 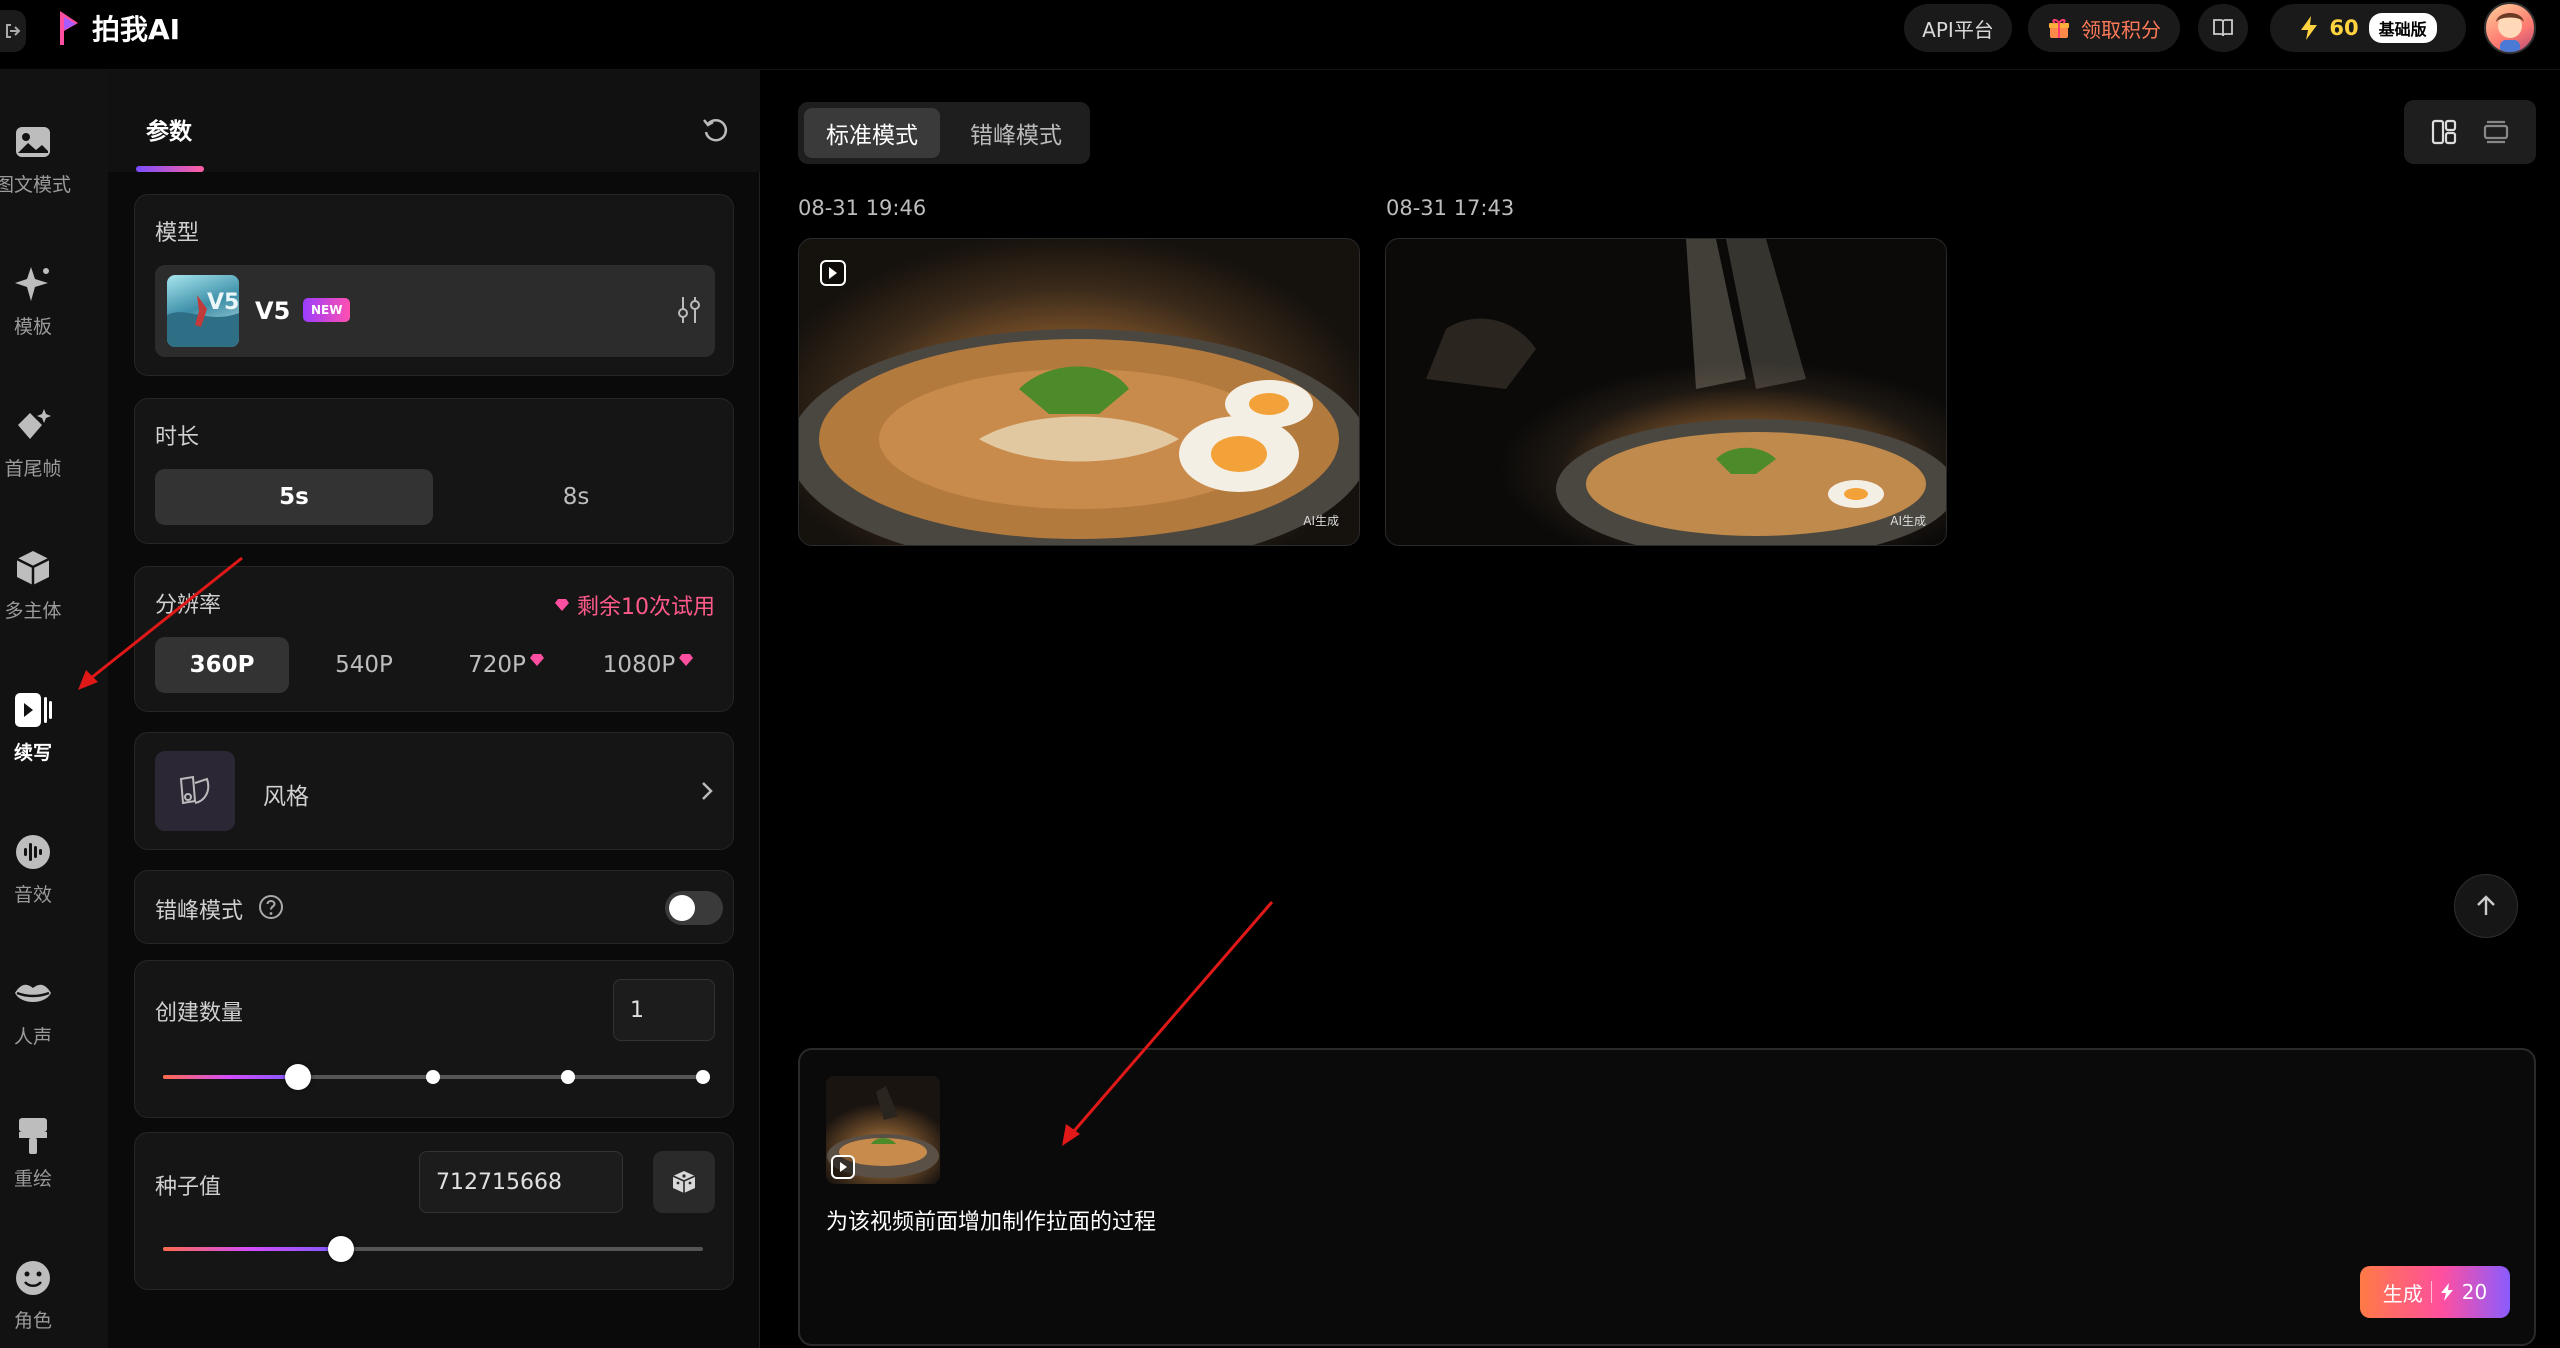 What do you see at coordinates (1450, 208) in the screenshot?
I see `video-timestamp: 08-31 17:43` at bounding box center [1450, 208].